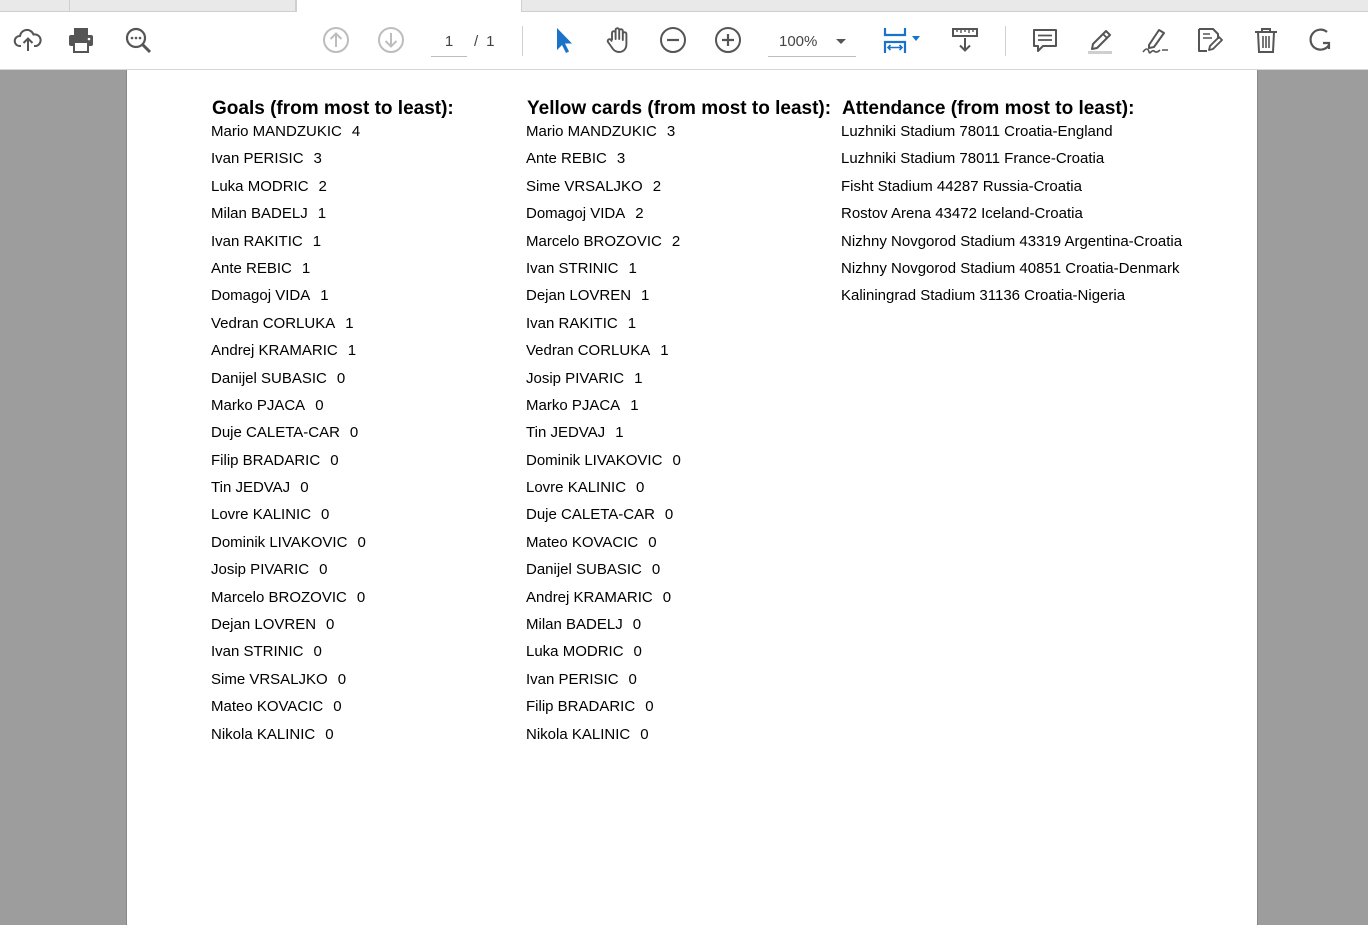 The image size is (1368, 925). I want to click on rotate-icon, so click(1320, 39).